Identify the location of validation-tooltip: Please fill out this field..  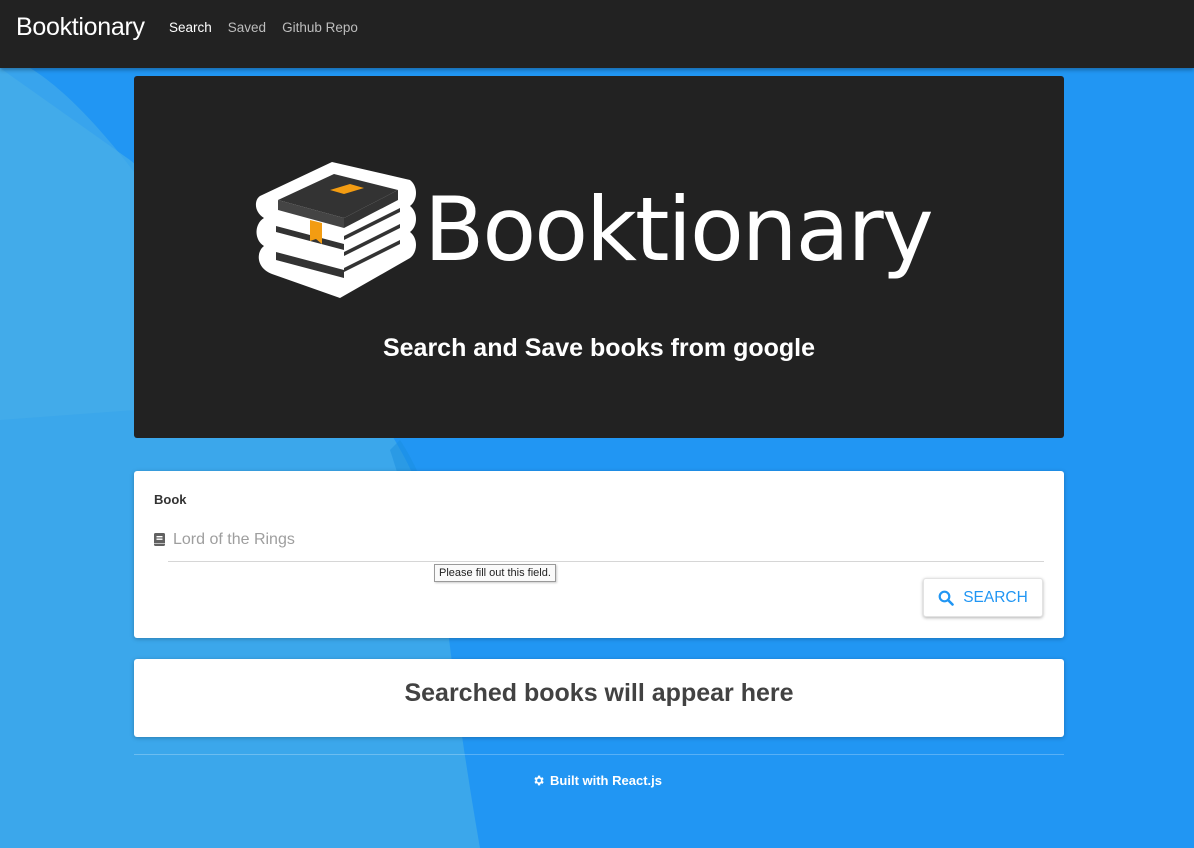
(495, 573).